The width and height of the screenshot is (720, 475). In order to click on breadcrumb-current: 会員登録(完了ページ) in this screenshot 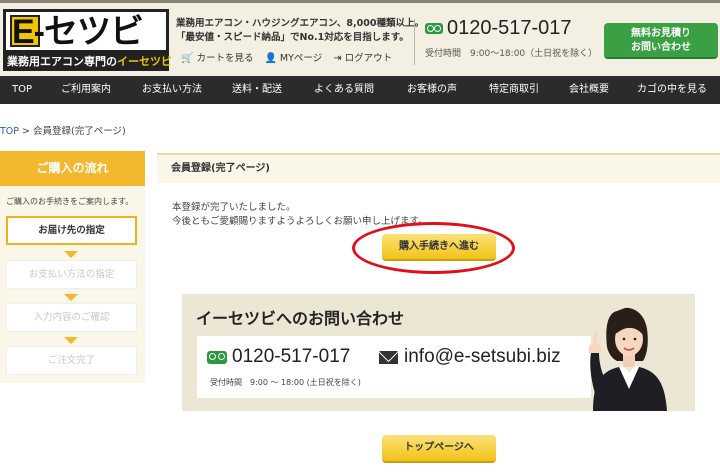, I will do `click(79, 131)`.